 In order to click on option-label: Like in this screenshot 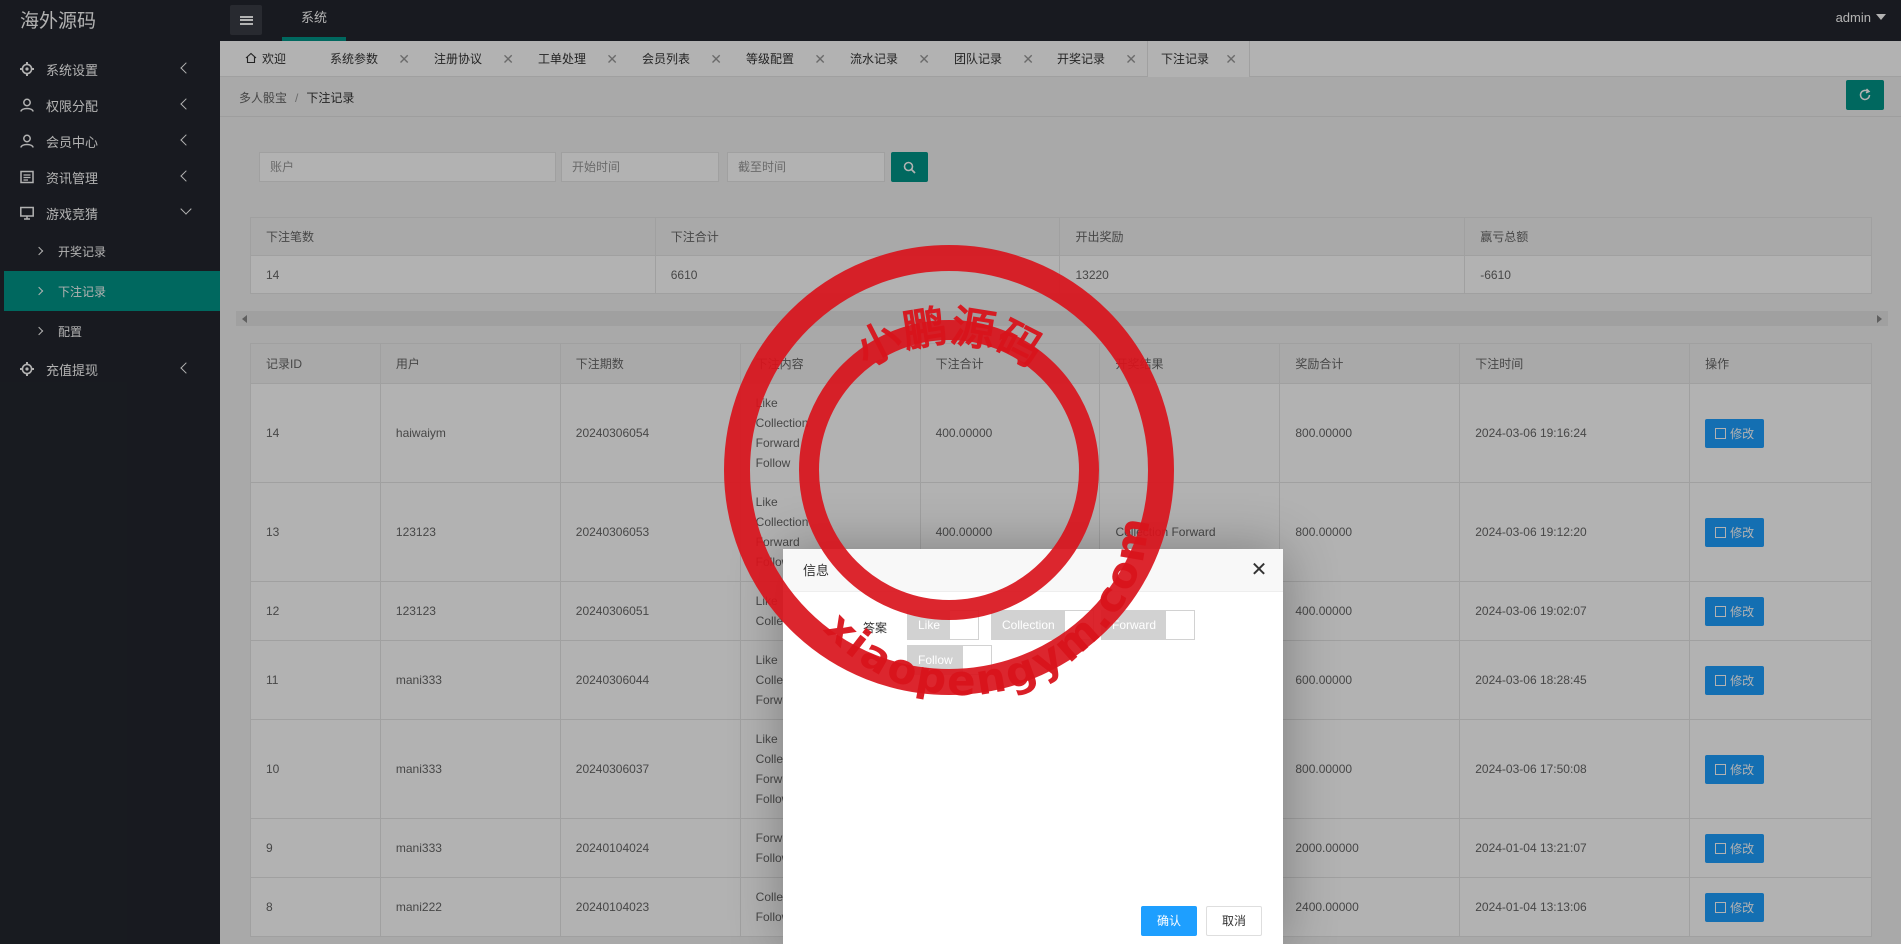, I will do `click(929, 625)`.